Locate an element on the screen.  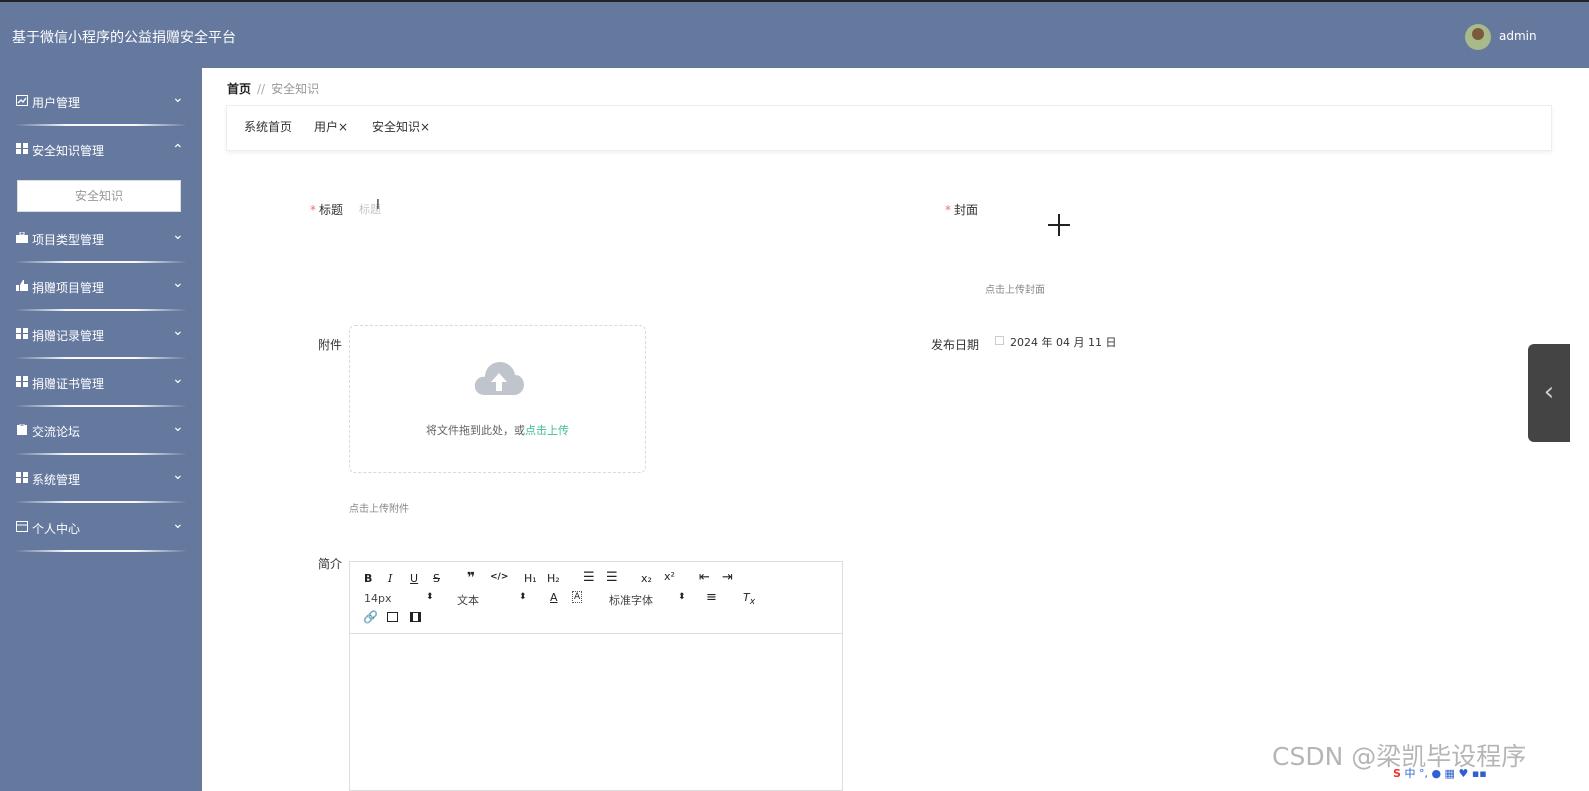
breadcrumb-current: 安全知识 is located at coordinates (295, 89).